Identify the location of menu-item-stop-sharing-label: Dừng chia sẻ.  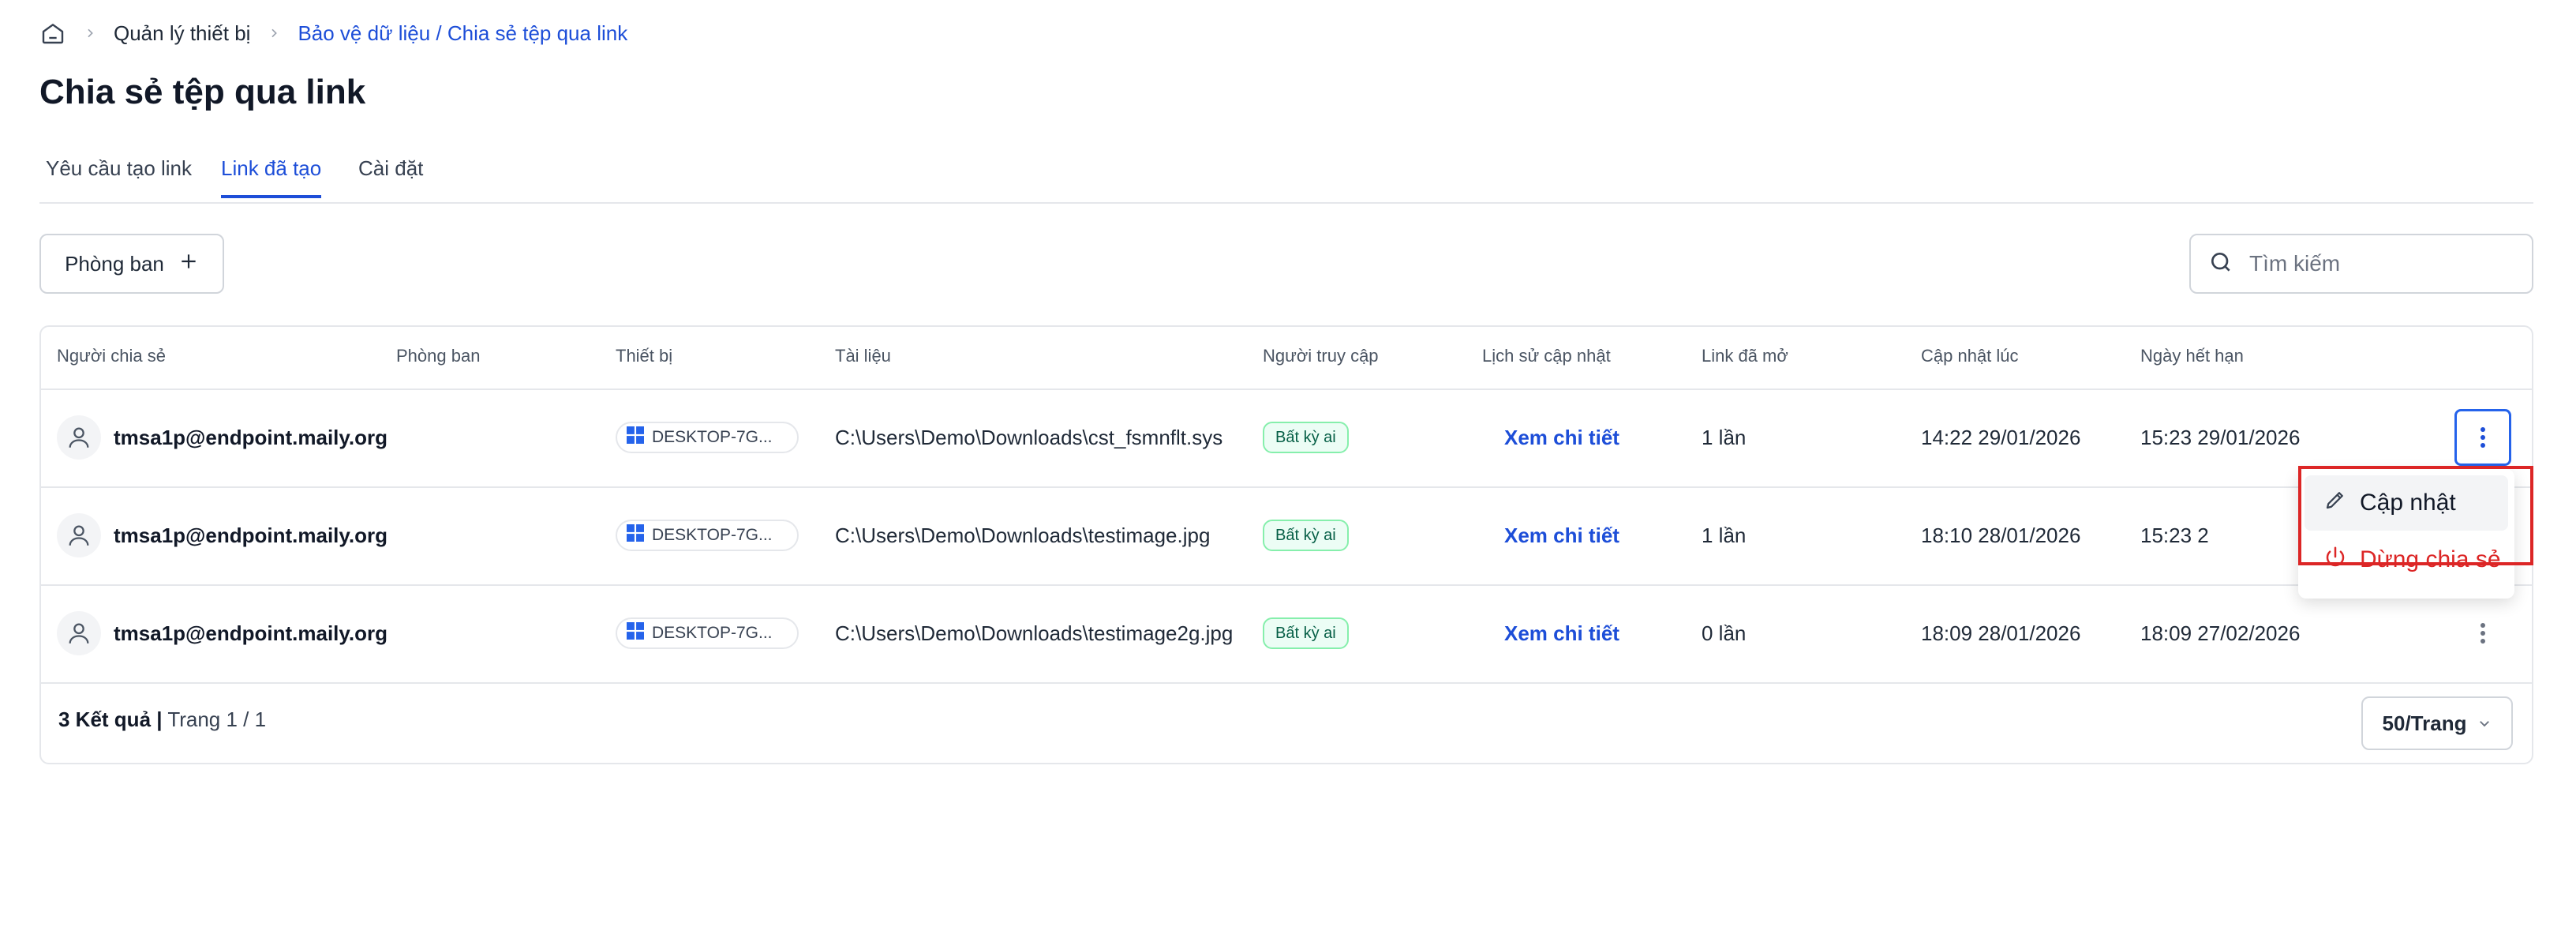
(2430, 559).